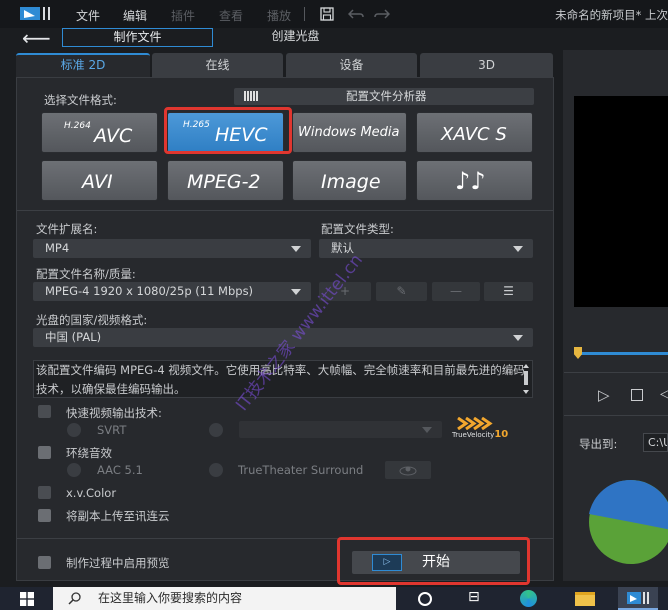 This screenshot has height=610, width=668. What do you see at coordinates (113, 136) in the screenshot?
I see `format-main: AVC` at bounding box center [113, 136].